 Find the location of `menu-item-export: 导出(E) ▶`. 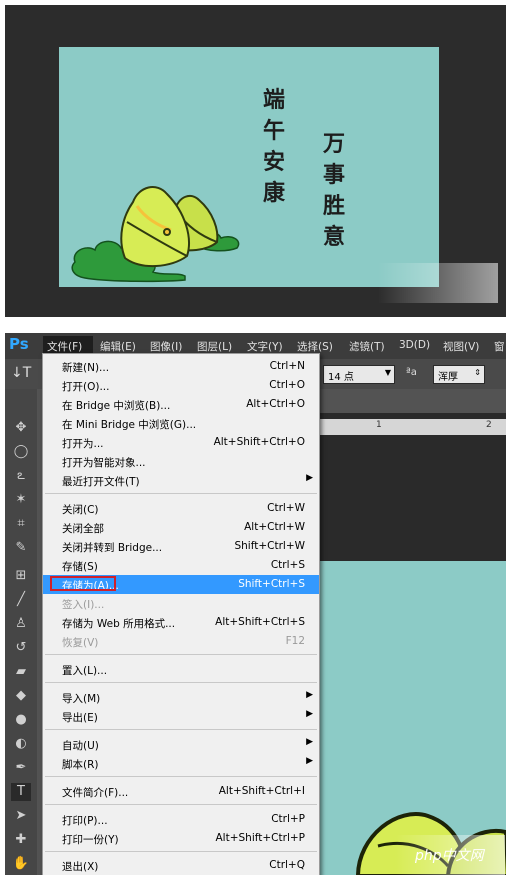

menu-item-export: 导出(E) ▶ is located at coordinates (181, 716).